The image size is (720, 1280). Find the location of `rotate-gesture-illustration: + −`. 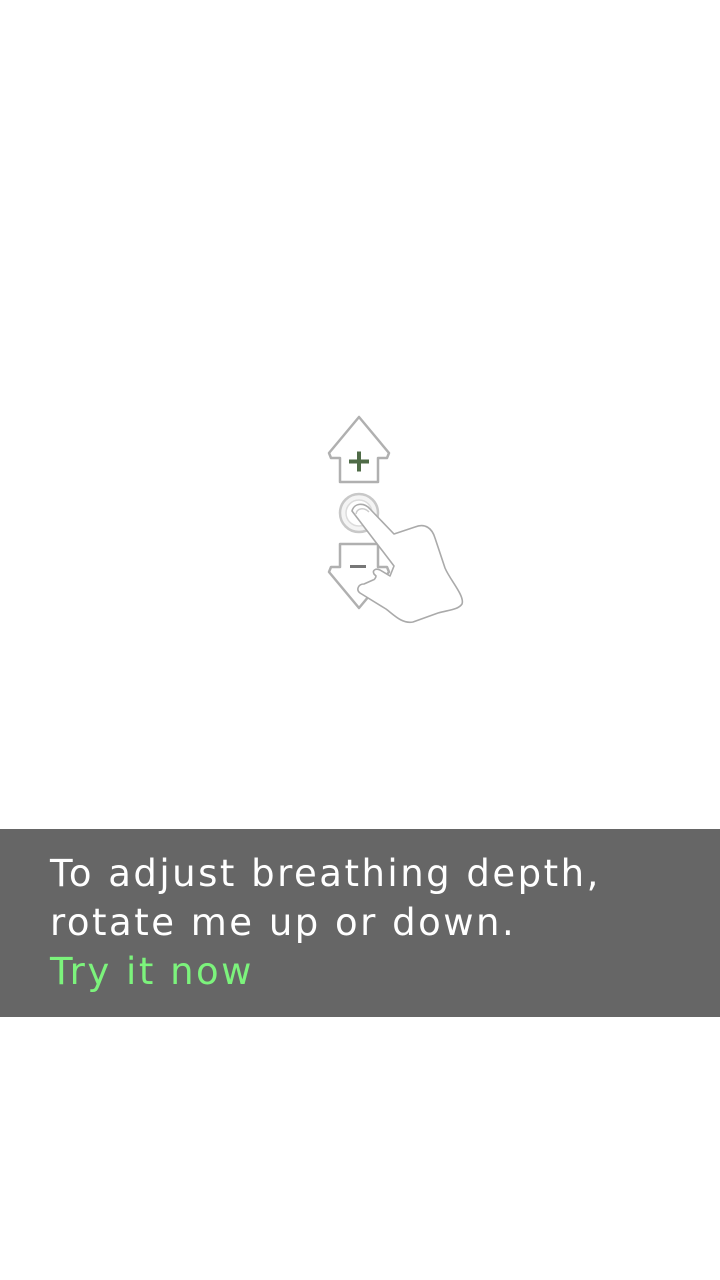

rotate-gesture-illustration: + − is located at coordinates (395, 520).